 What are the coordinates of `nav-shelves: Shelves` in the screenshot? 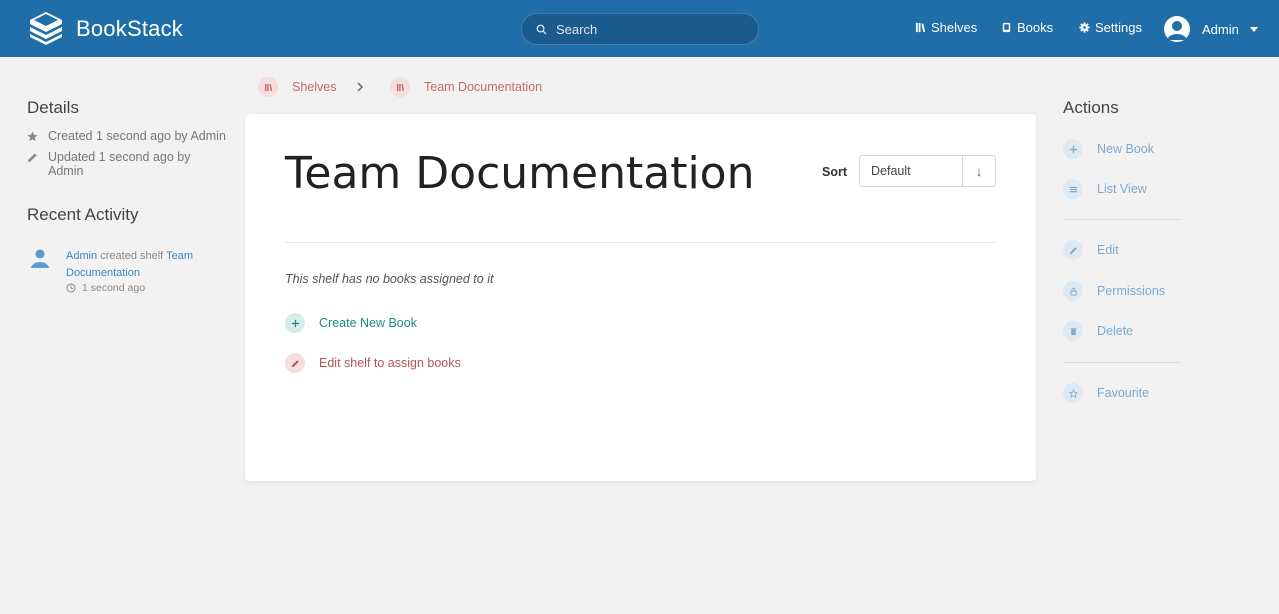 It's located at (946, 27).